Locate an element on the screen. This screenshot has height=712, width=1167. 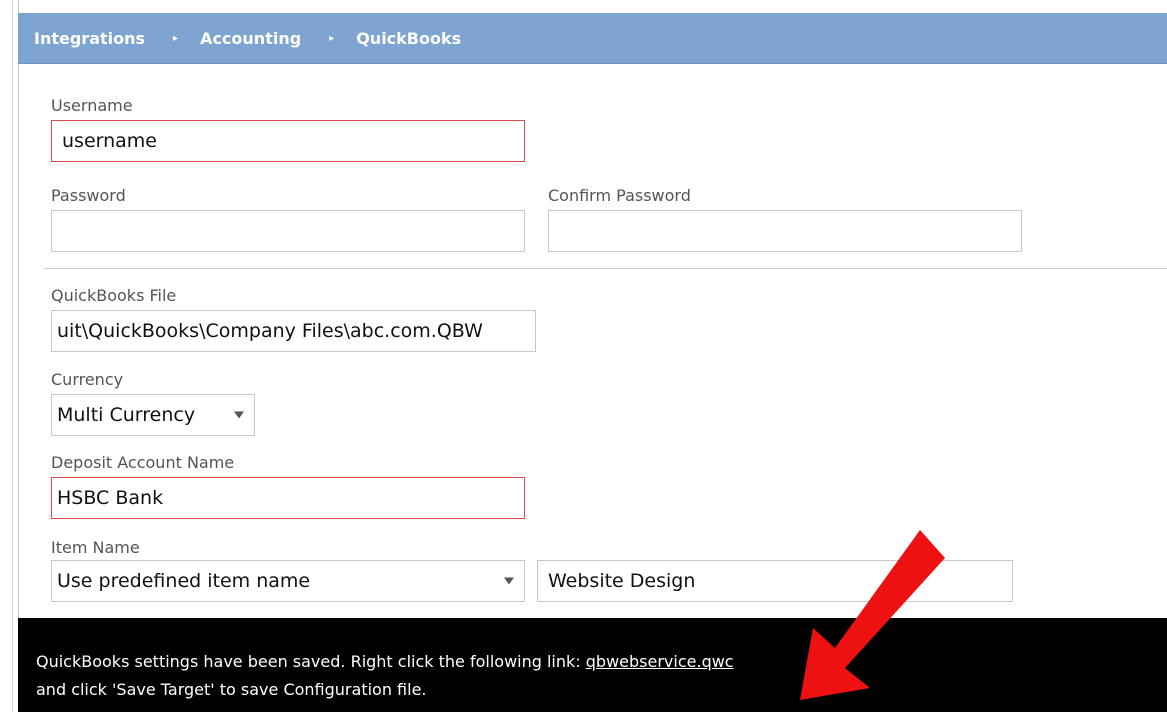
confirm-password-input is located at coordinates (785, 231).